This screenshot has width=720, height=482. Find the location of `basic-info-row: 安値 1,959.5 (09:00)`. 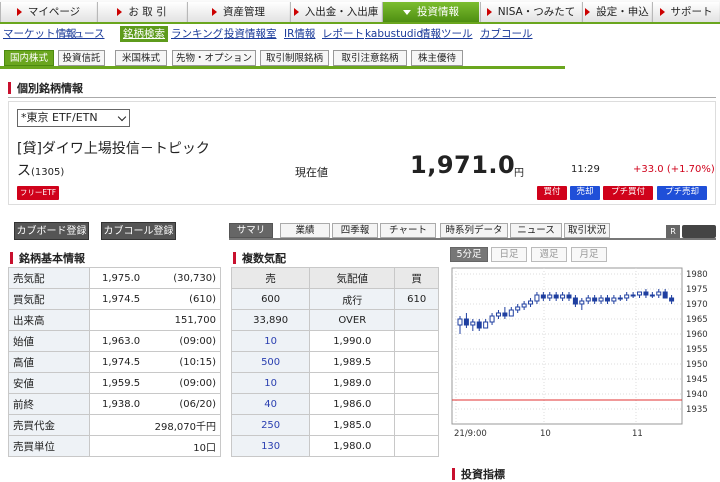

basic-info-row: 安値 1,959.5 (09:00) is located at coordinates (114, 383).